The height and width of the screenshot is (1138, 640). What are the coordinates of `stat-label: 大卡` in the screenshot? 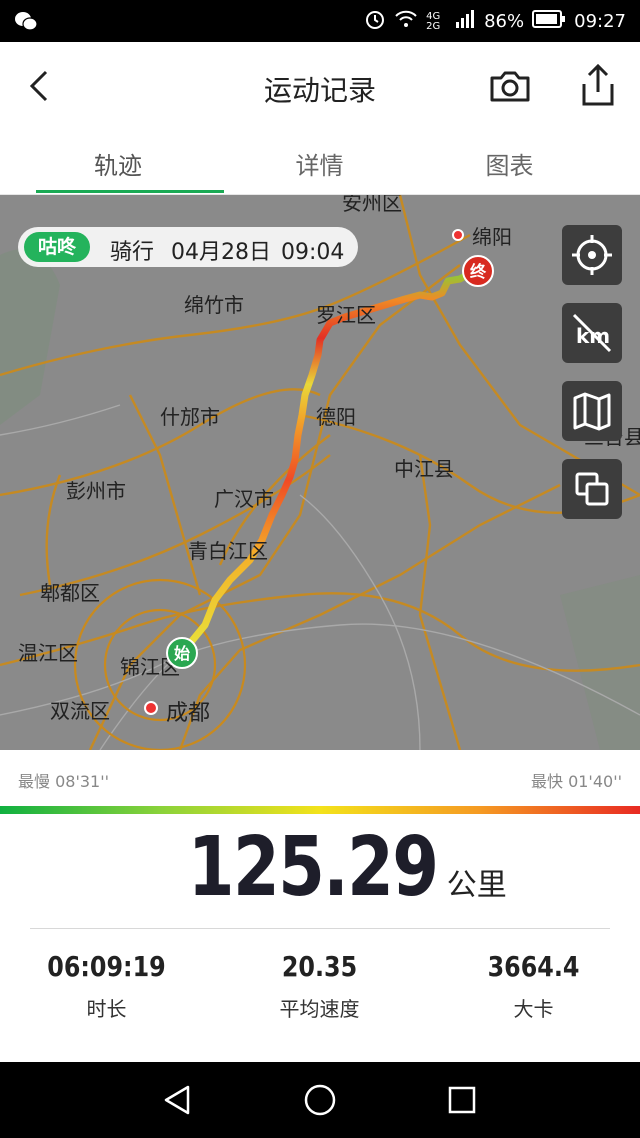 It's located at (533, 1009).